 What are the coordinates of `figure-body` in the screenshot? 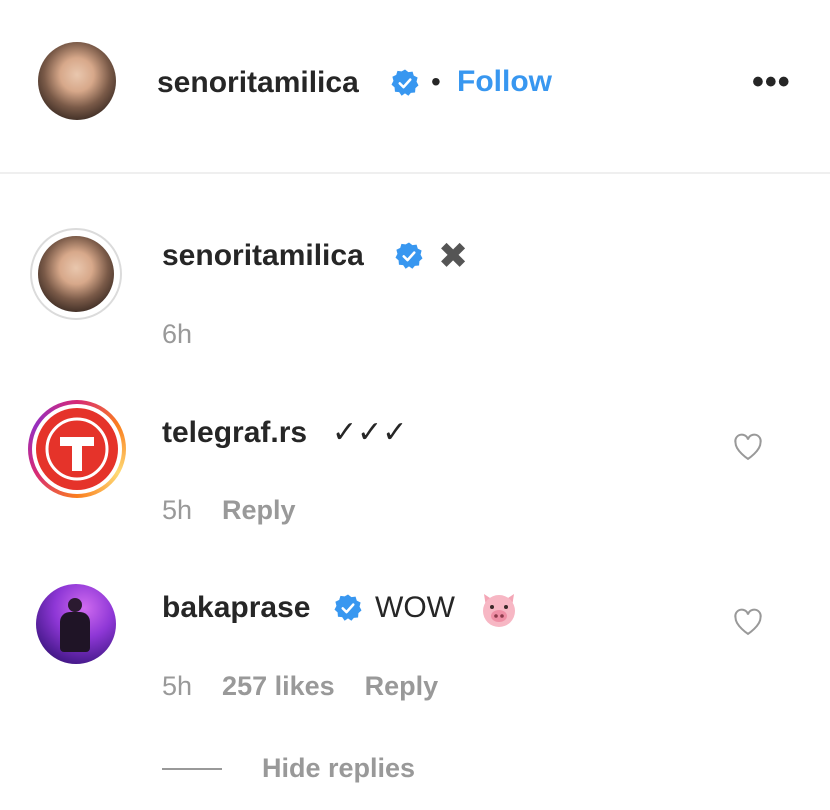 It's located at (75, 632).